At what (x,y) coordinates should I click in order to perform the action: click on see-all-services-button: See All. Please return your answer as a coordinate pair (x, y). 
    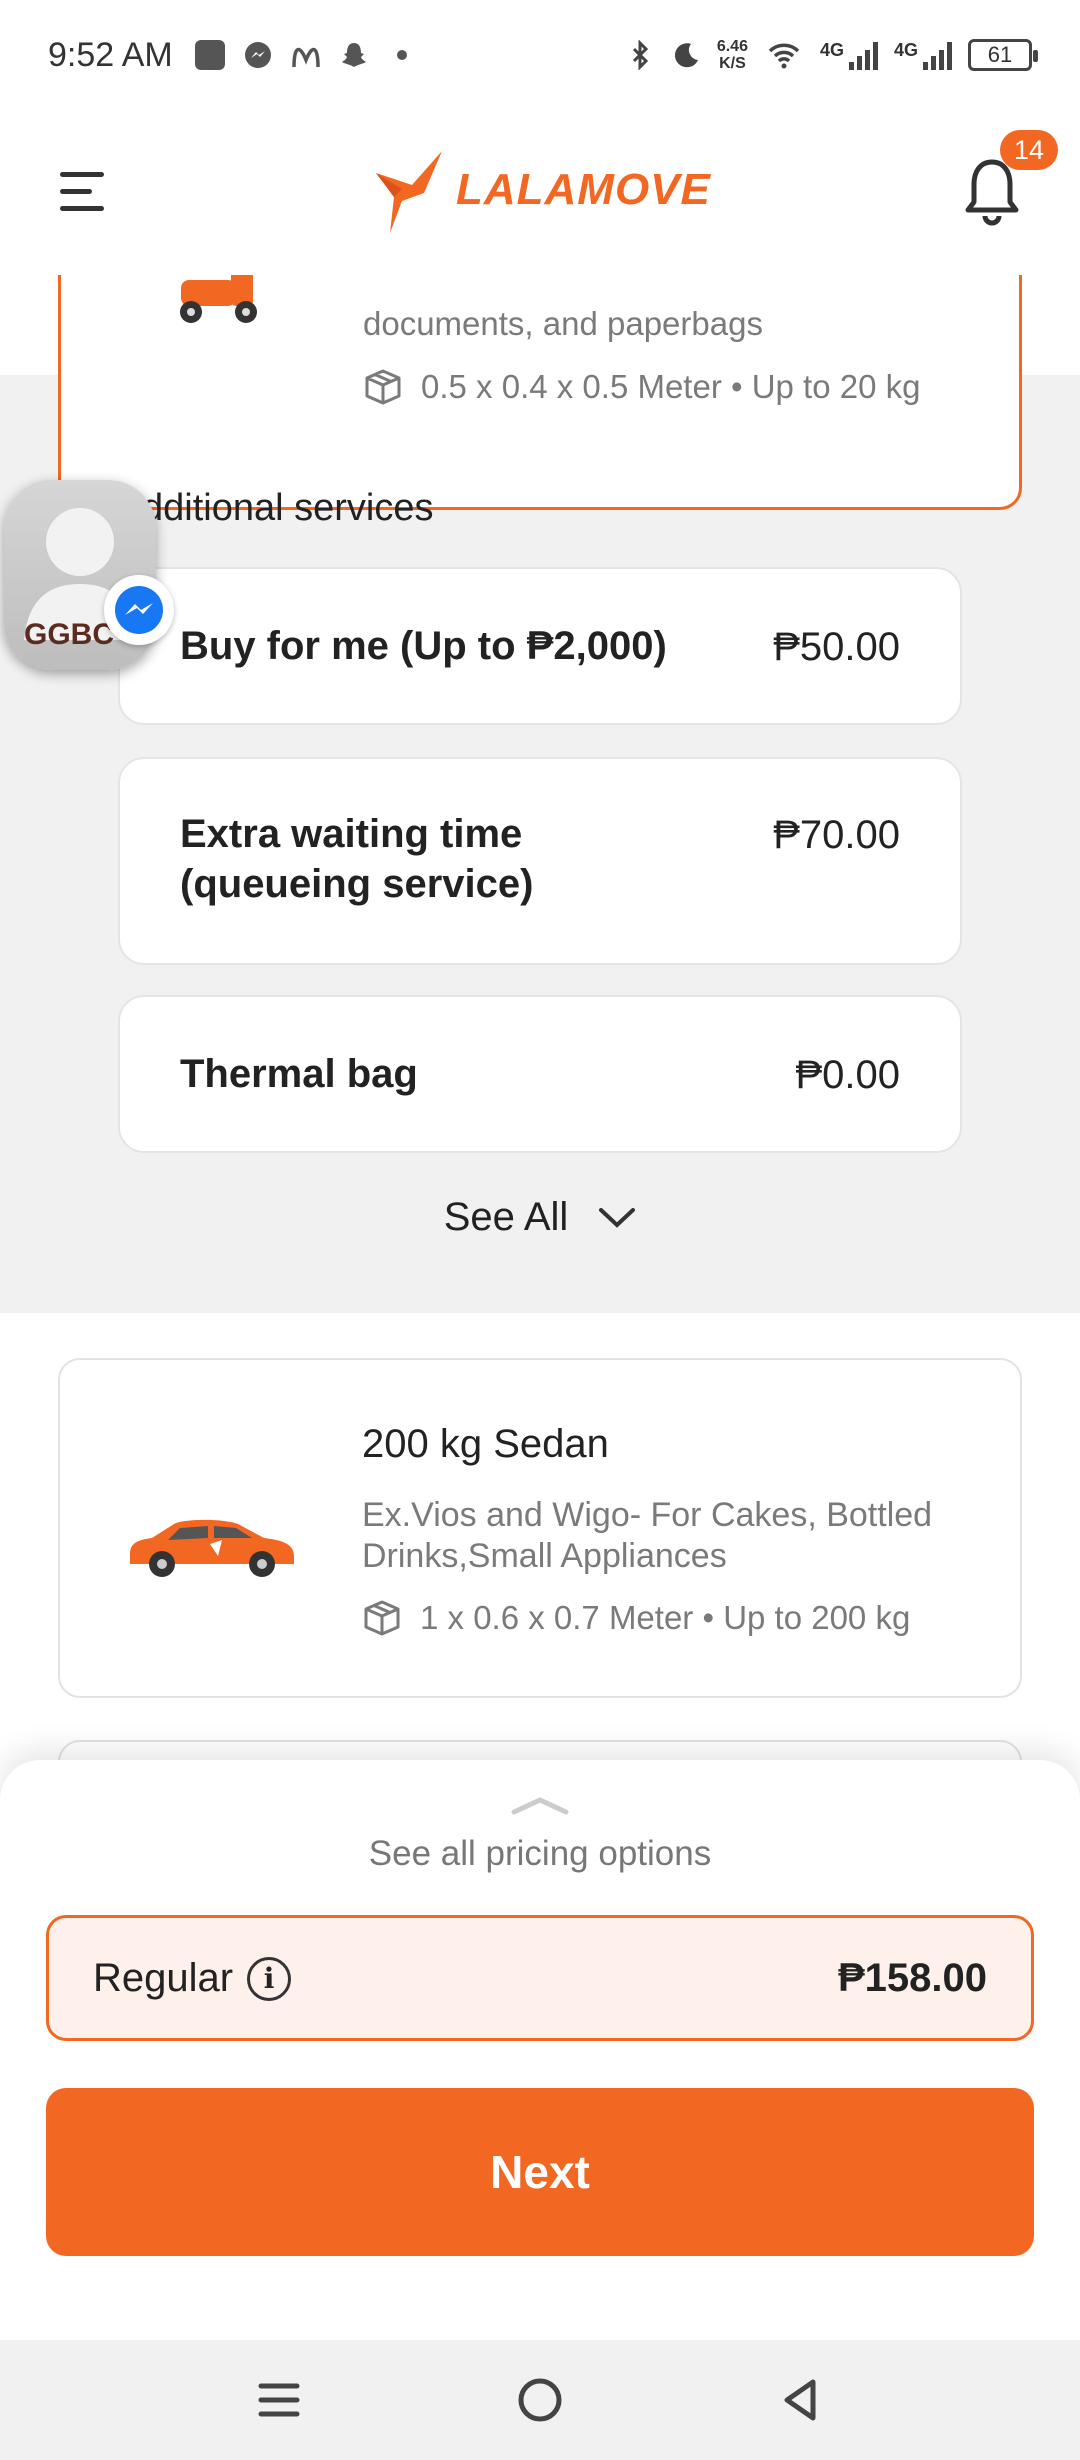
    Looking at the image, I should click on (540, 1217).